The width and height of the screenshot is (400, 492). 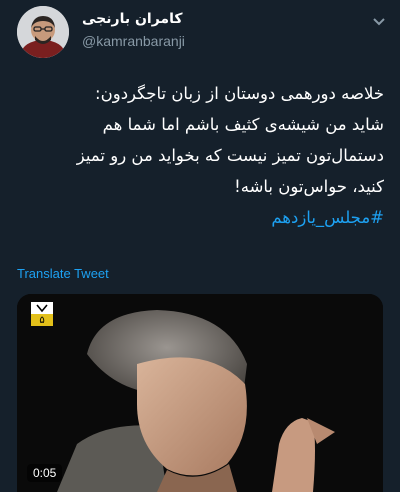 I want to click on tweet-line: شاید من شیشه‌ی کثیف باشم اما شما هم, so click(x=243, y=124).